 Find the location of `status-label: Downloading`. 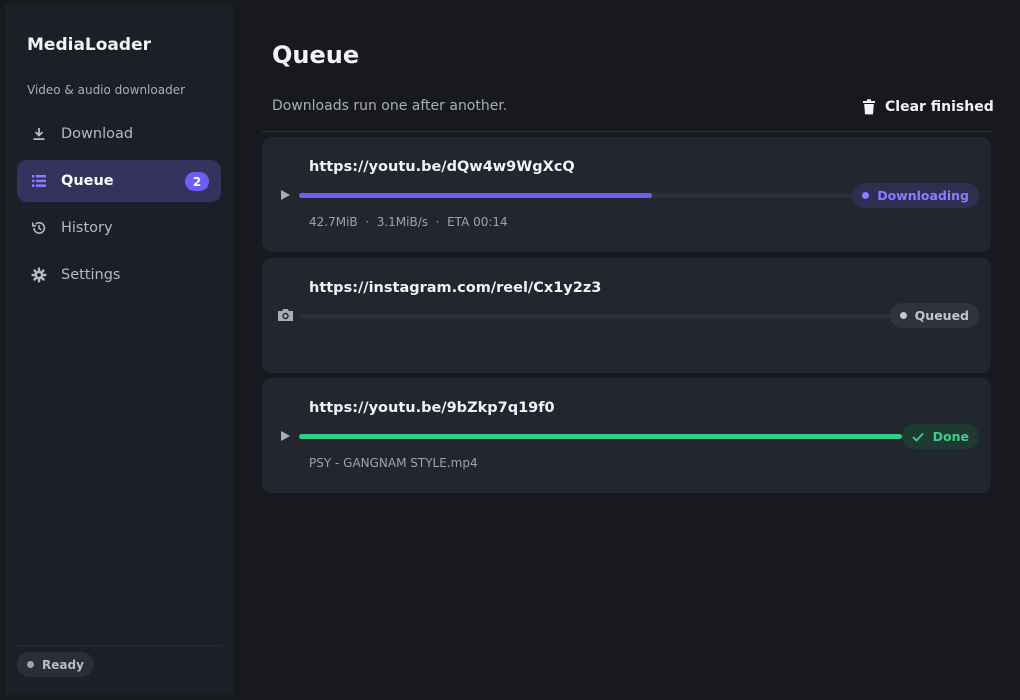

status-label: Downloading is located at coordinates (923, 195).